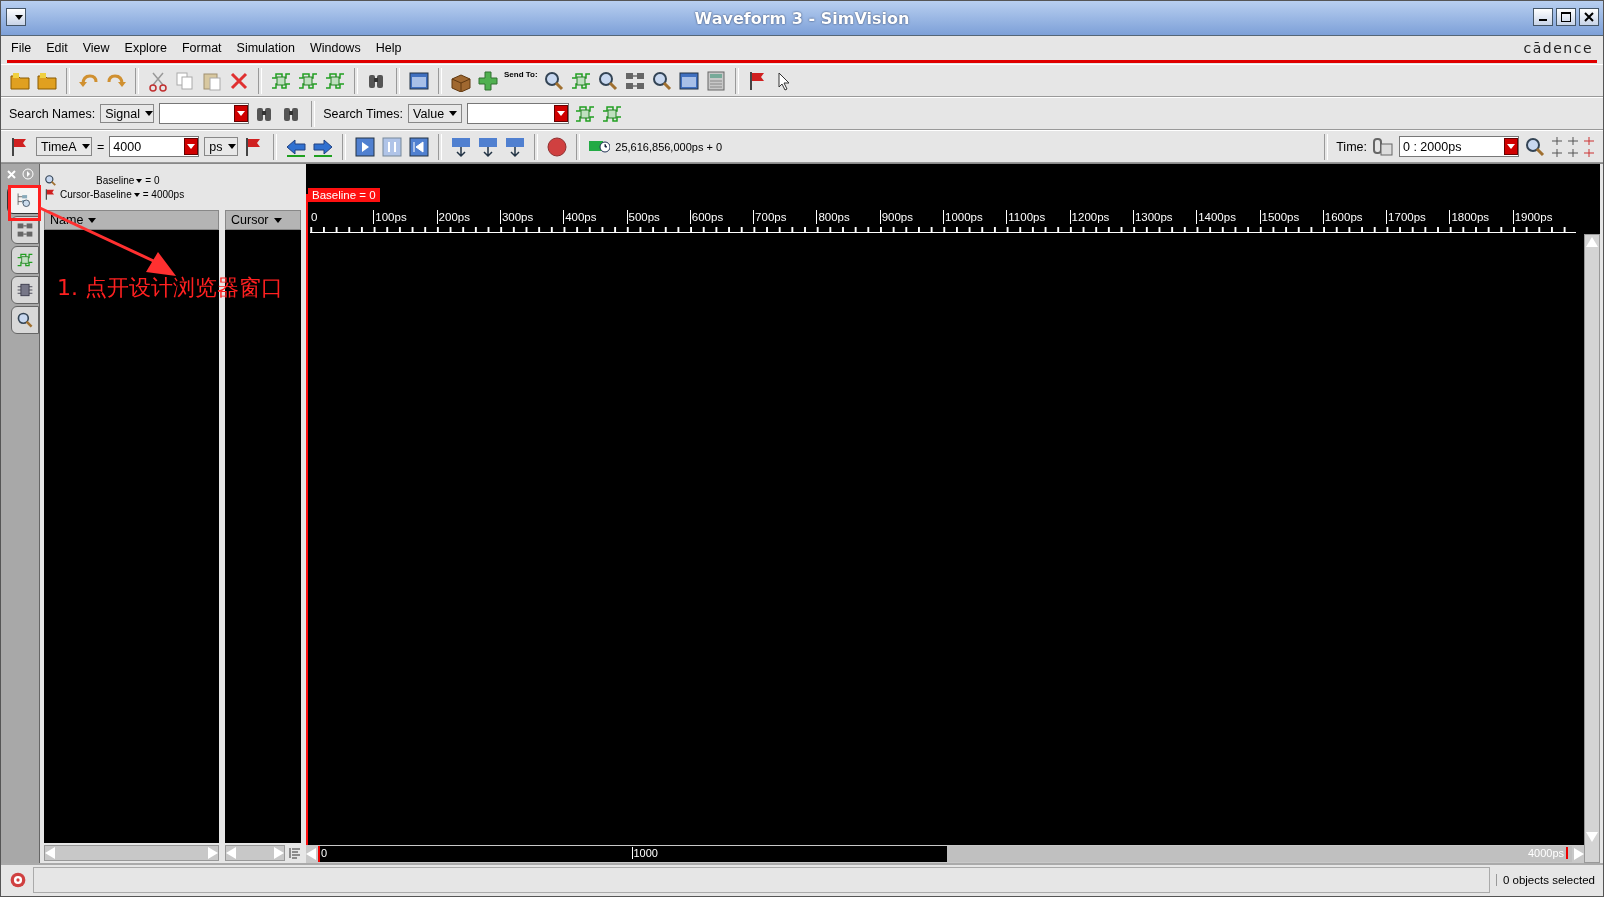 The width and height of the screenshot is (1604, 897). Describe the element at coordinates (1566, 17) in the screenshot. I see `maximize-button` at that location.